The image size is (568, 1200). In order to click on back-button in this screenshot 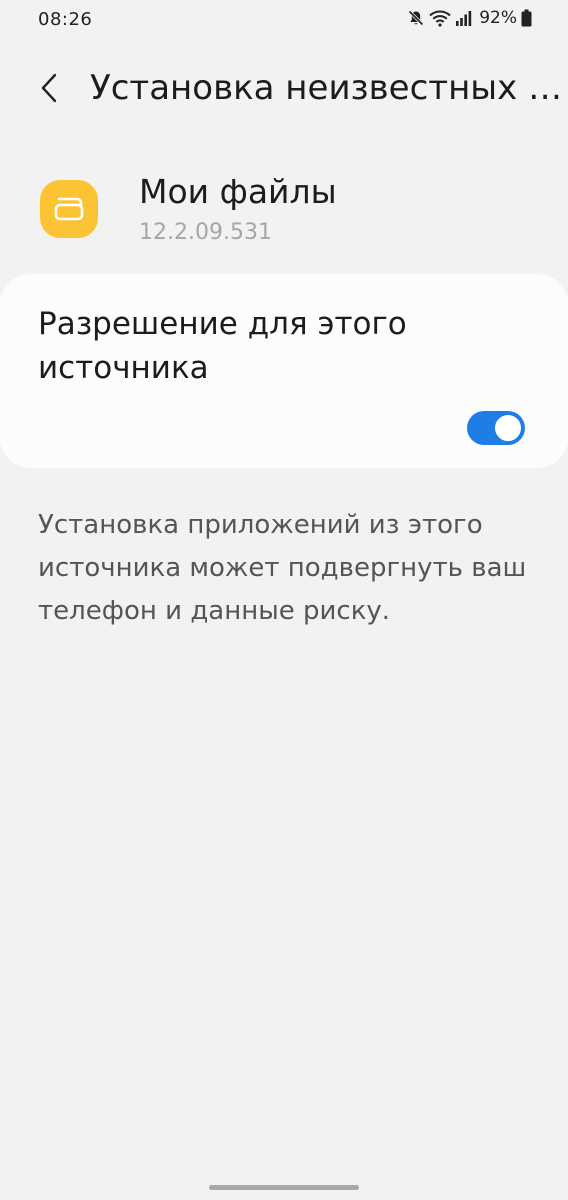, I will do `click(50, 90)`.